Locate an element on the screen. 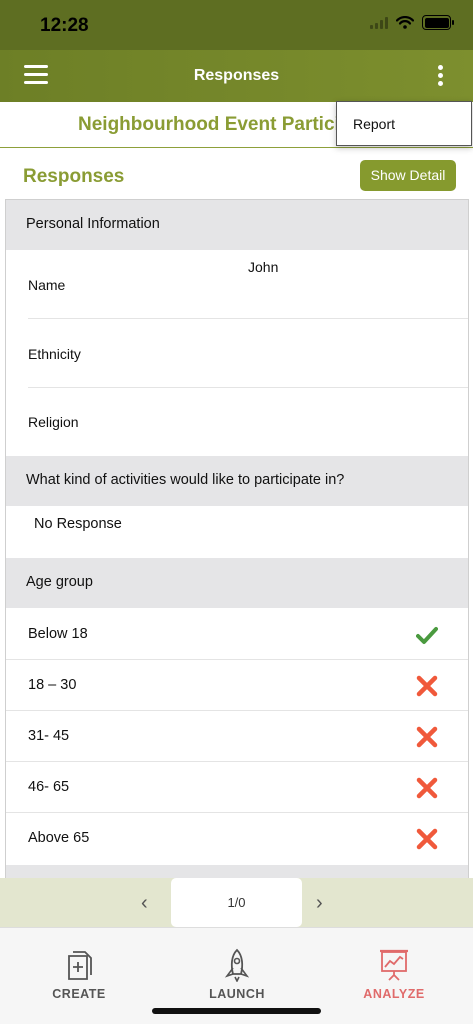 The width and height of the screenshot is (473, 1024). field-row-name: Name John is located at coordinates (248, 284).